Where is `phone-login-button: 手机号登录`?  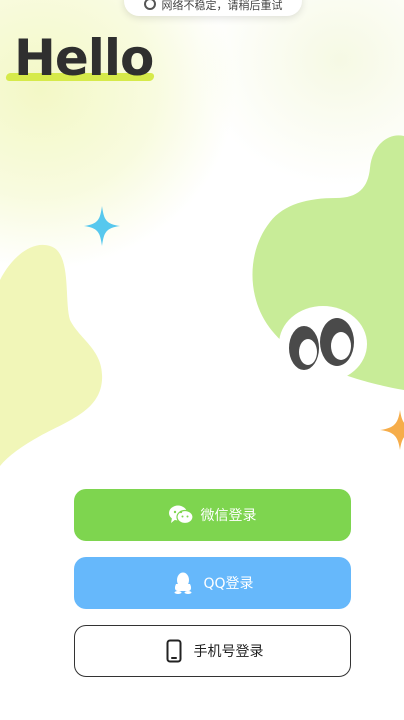 phone-login-button: 手机号登录 is located at coordinates (212, 651).